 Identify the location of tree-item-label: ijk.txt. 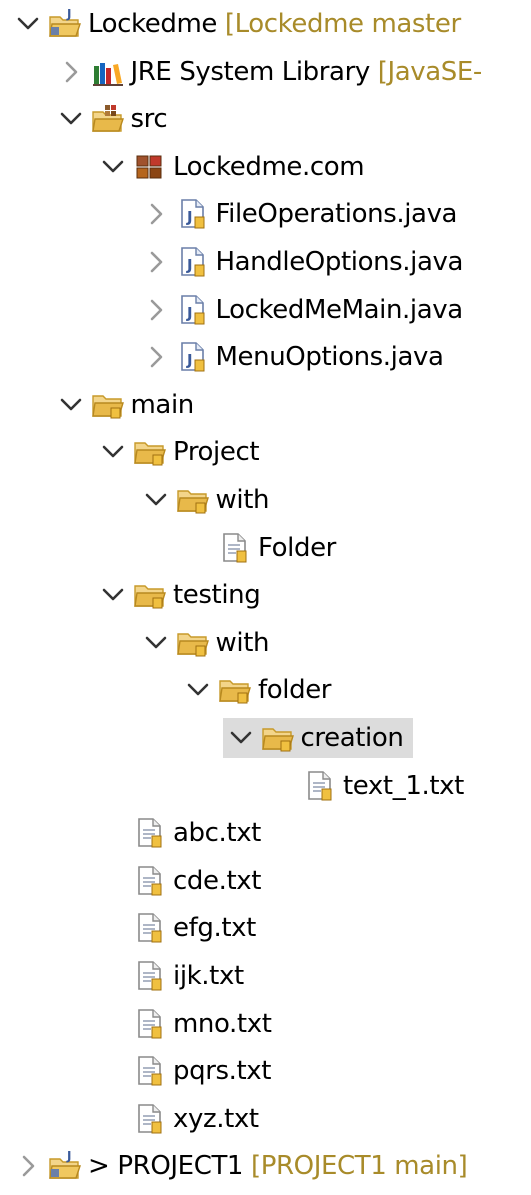
(208, 976).